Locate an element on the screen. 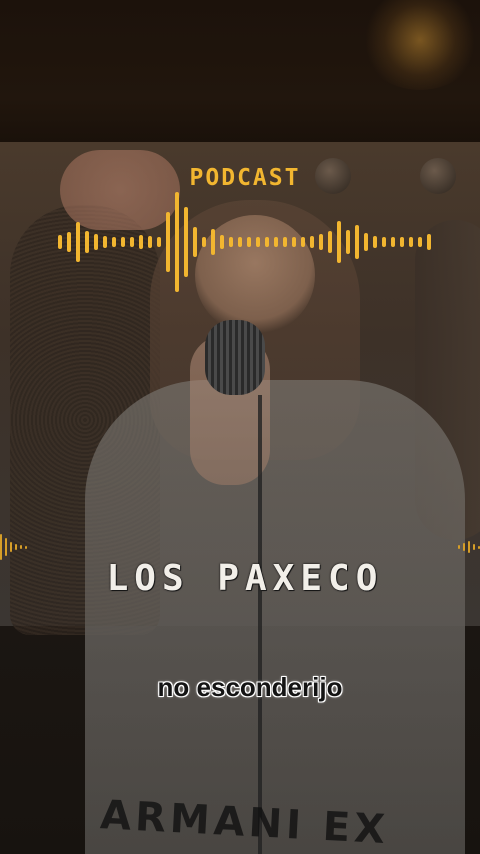 The image size is (480, 854). audio-waveform-icon is located at coordinates (248, 240).